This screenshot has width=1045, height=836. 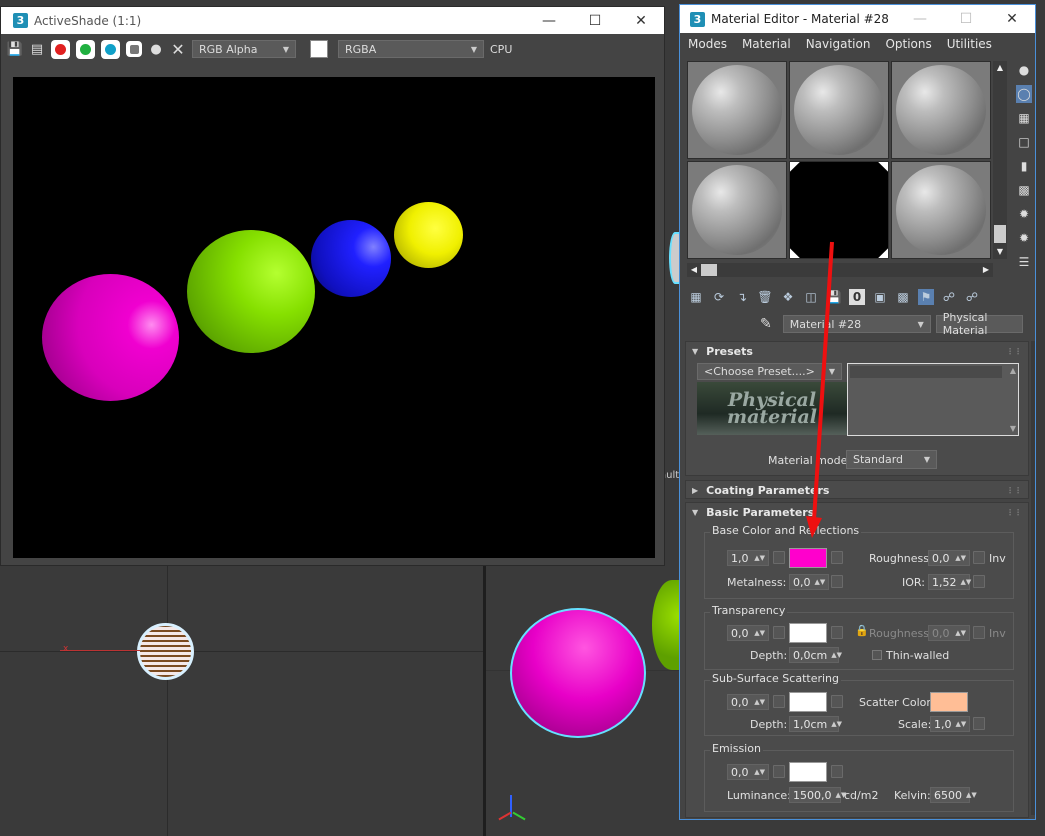 I want to click on annotation-arrow-line, so click(x=823, y=381).